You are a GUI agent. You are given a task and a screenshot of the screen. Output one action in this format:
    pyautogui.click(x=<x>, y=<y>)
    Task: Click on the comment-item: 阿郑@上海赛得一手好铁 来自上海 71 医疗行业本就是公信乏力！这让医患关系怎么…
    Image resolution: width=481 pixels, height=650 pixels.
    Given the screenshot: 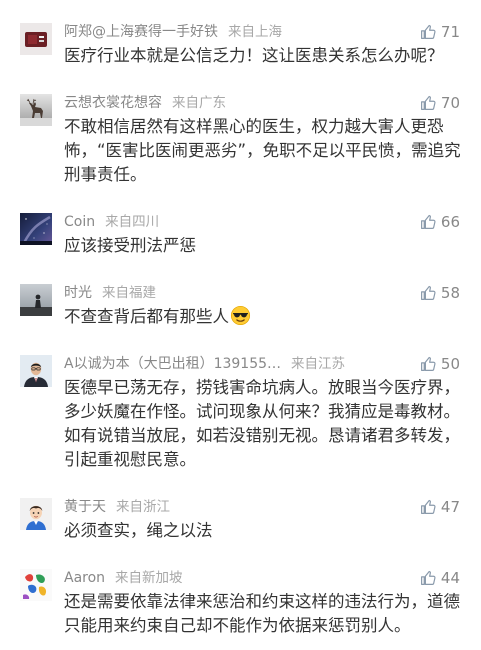 What is the action you would take?
    pyautogui.click(x=240, y=44)
    